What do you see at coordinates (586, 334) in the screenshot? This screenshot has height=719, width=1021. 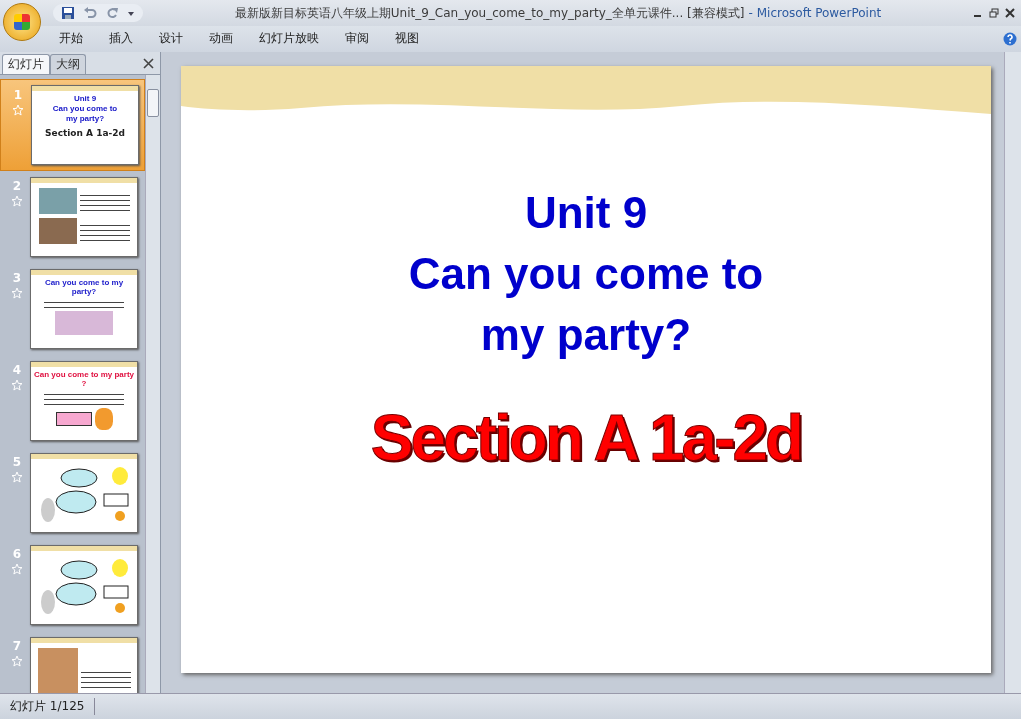 I see `slide-title: my party?` at bounding box center [586, 334].